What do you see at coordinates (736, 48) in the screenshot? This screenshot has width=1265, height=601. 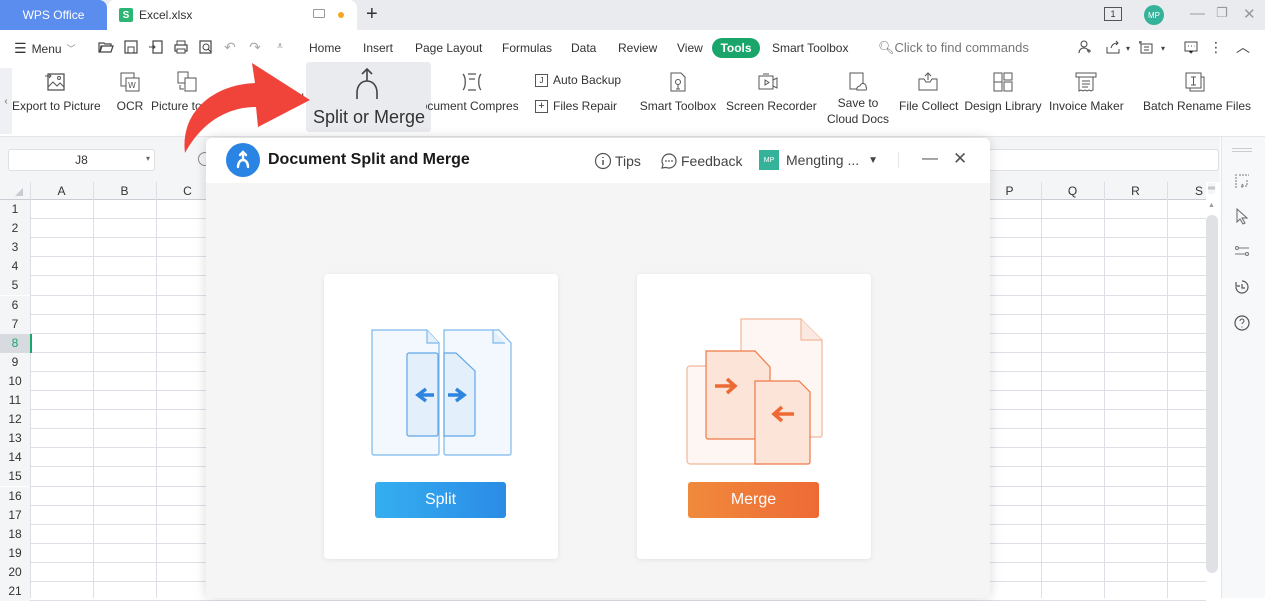 I see `tab-tools: Tools` at bounding box center [736, 48].